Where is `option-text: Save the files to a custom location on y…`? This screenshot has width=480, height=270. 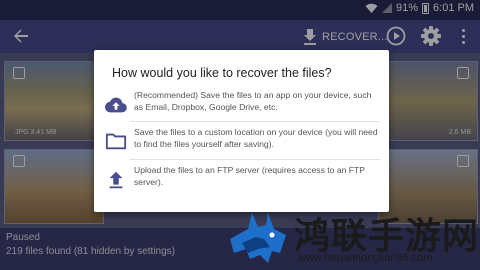
option-text: Save the files to a custom location on y… is located at coordinates (256, 138).